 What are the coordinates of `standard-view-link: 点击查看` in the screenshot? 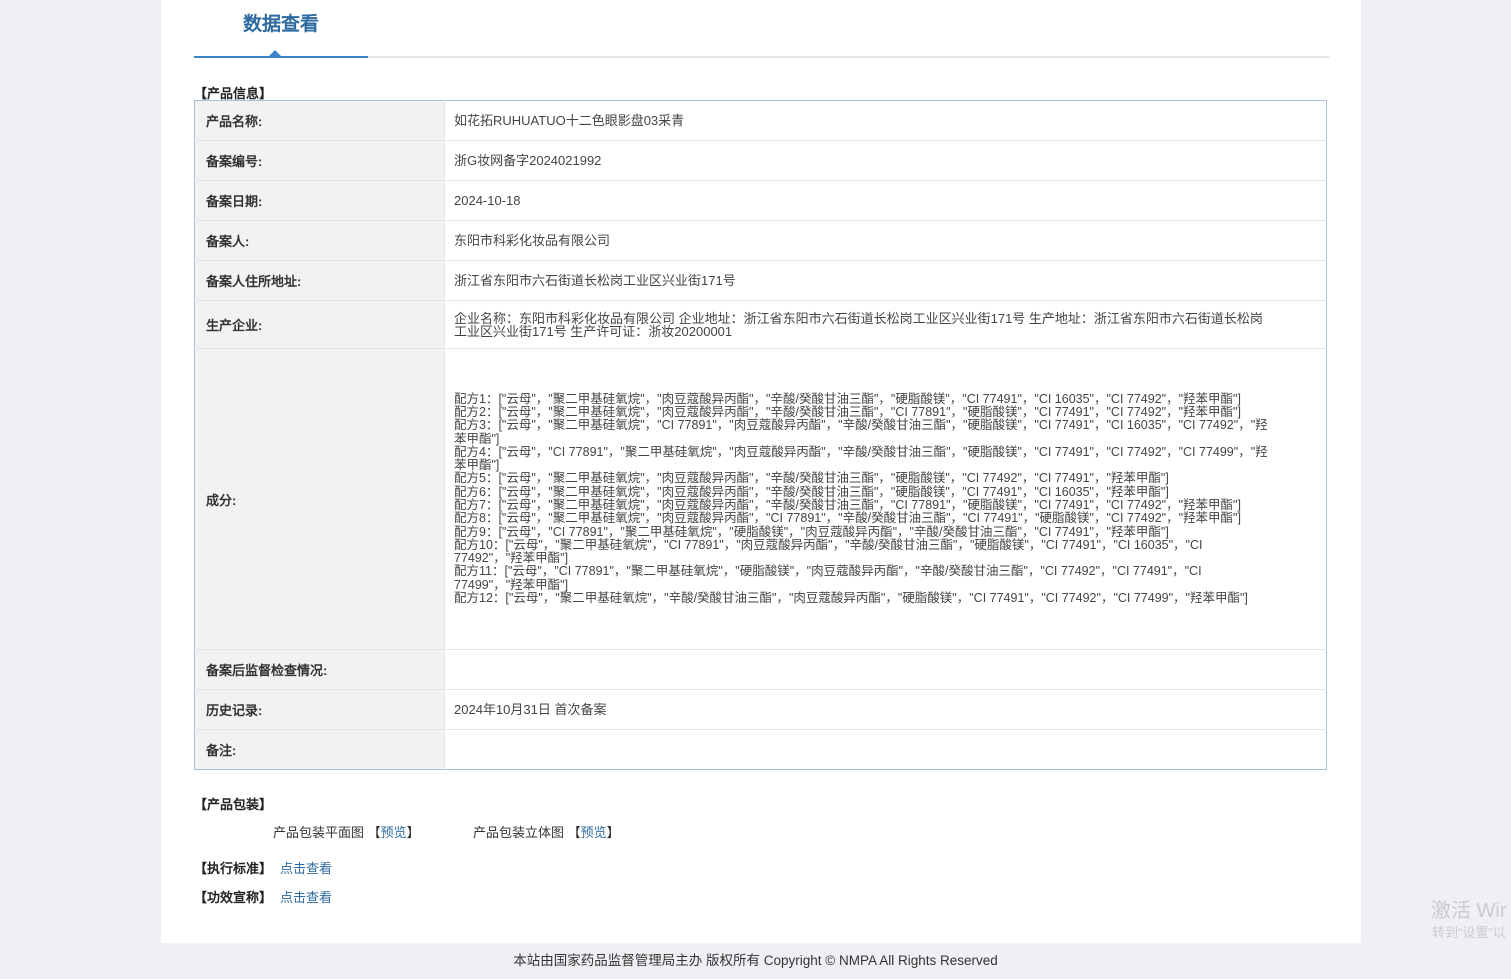 It's located at (306, 868).